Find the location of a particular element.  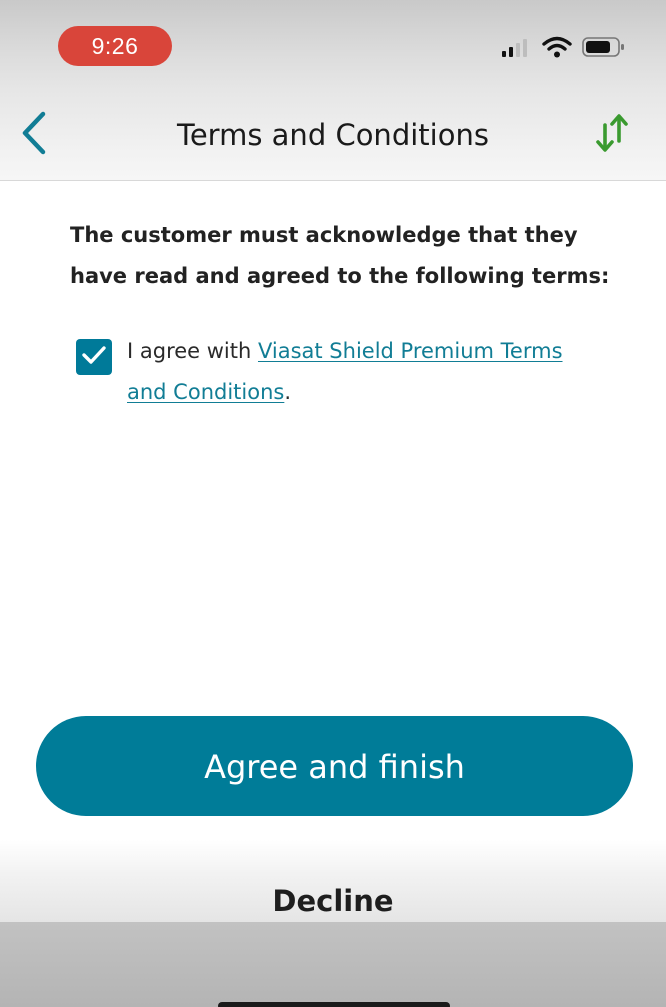

checkmark-icon is located at coordinates (94, 357).